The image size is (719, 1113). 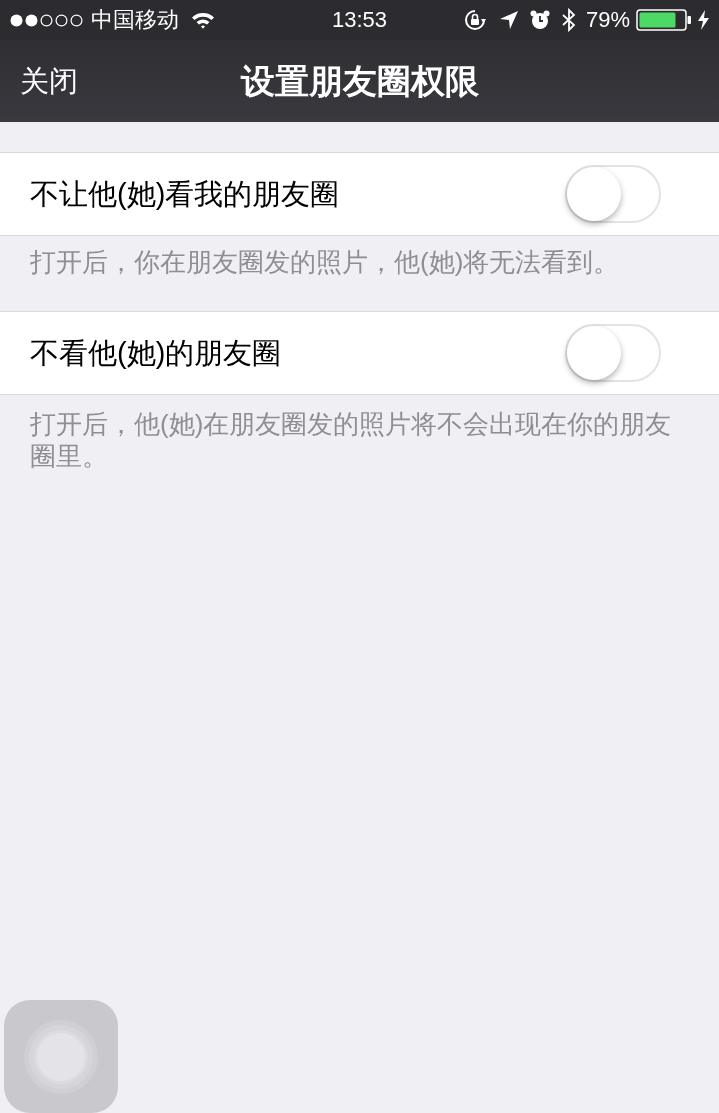 I want to click on wifi-icon, so click(x=203, y=20).